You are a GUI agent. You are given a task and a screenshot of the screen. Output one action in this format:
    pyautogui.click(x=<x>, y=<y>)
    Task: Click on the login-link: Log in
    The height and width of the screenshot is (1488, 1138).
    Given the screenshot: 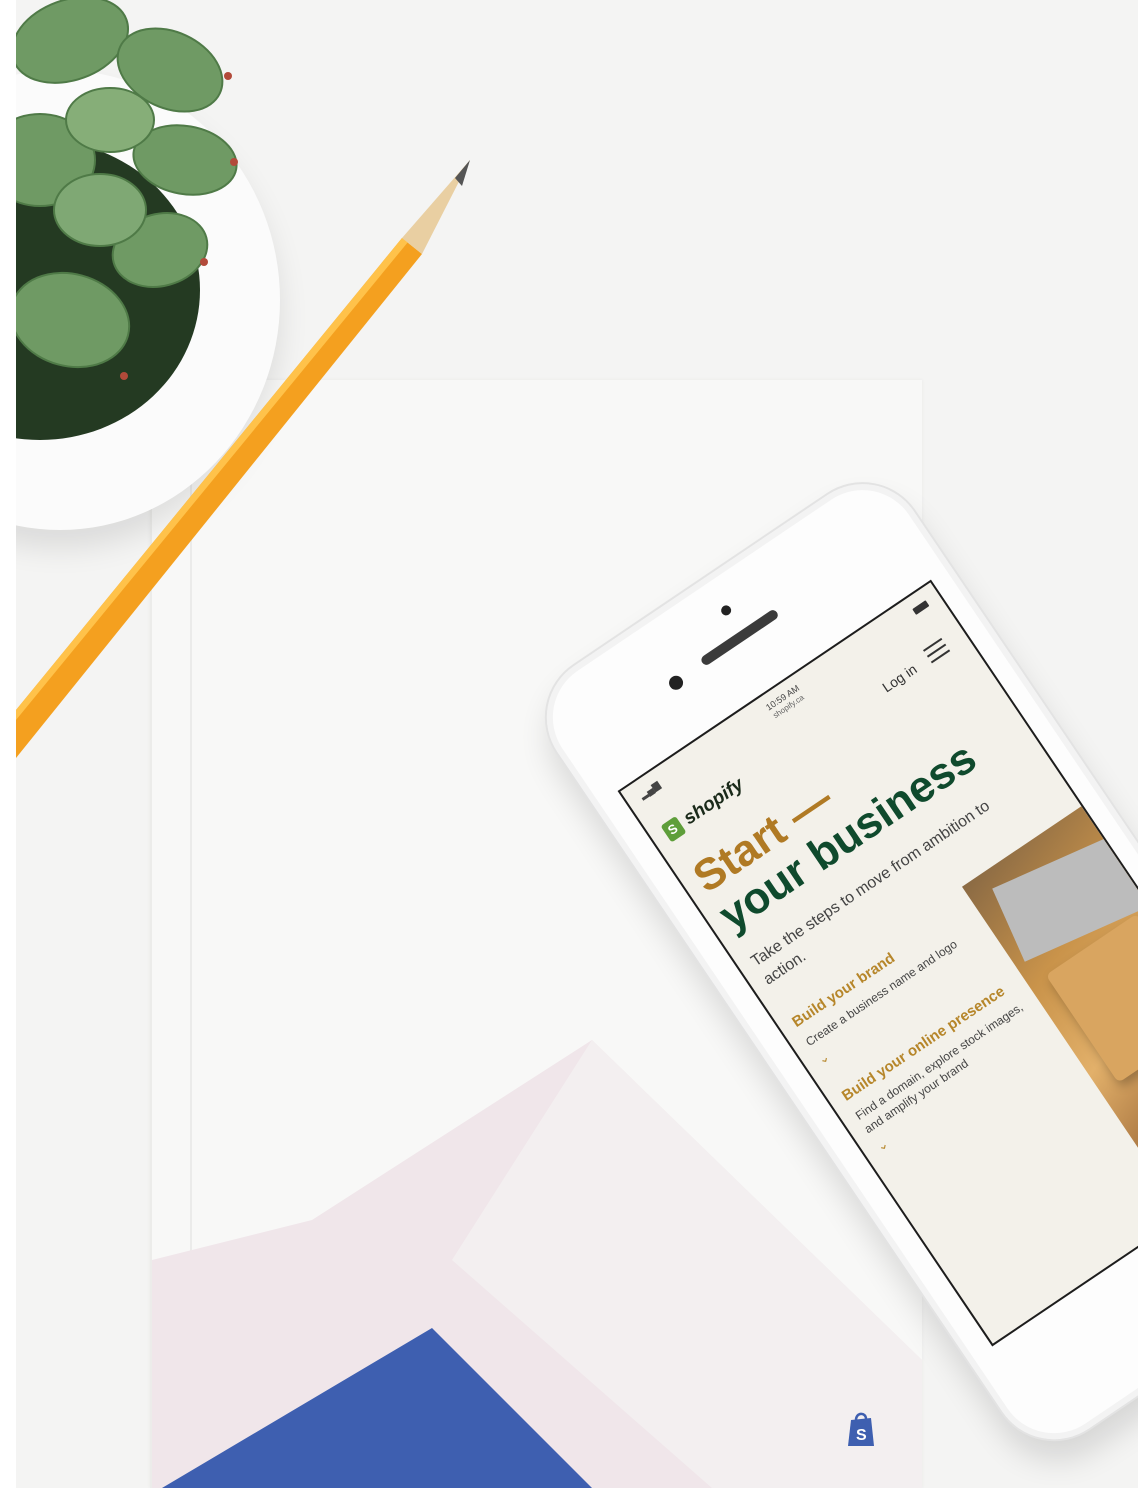 What is the action you would take?
    pyautogui.click(x=899, y=678)
    